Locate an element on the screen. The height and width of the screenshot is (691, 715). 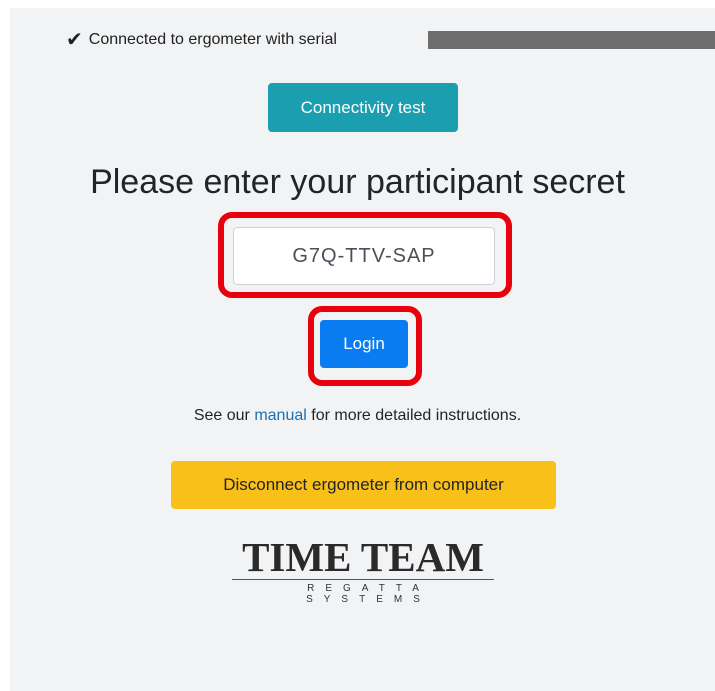
serial-redaction-bar is located at coordinates (571, 40).